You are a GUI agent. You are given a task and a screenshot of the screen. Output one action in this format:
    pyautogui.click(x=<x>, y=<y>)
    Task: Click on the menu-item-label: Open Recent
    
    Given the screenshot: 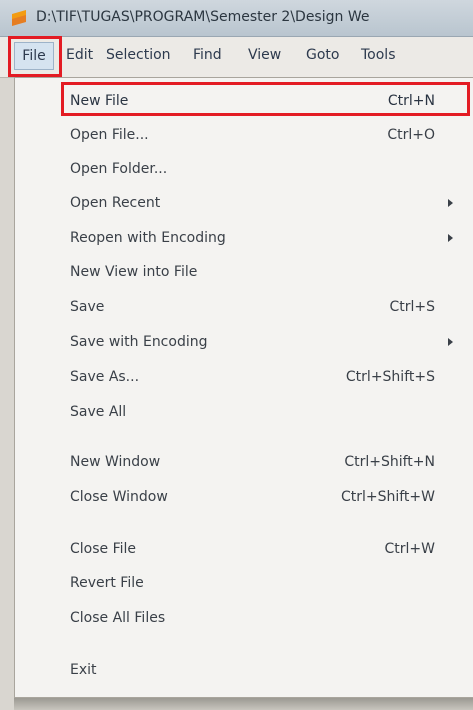 What is the action you would take?
    pyautogui.click(x=115, y=203)
    